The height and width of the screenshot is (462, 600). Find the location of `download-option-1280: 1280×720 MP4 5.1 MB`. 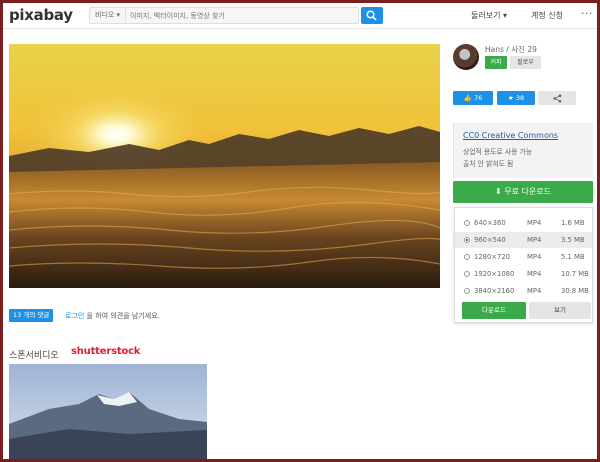

download-option-1280: 1280×720 MP4 5.1 MB is located at coordinates (523, 257).